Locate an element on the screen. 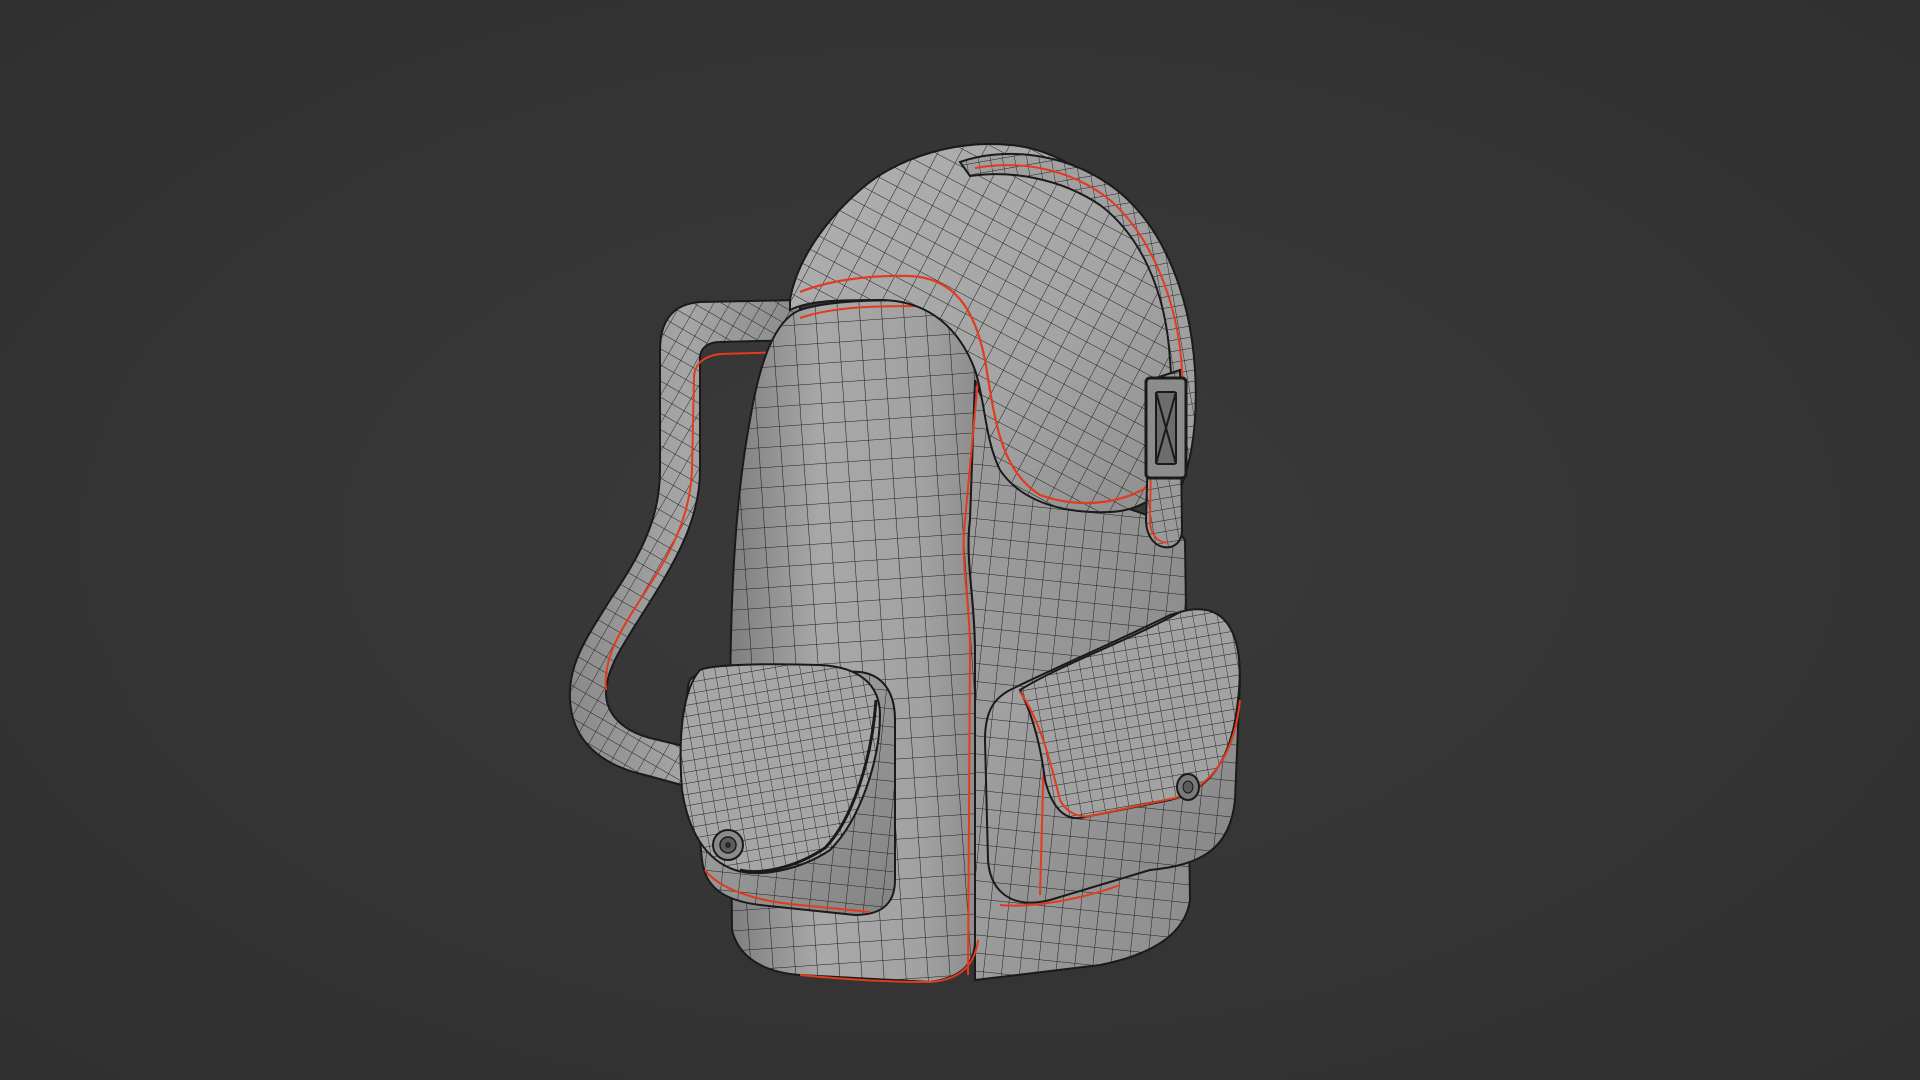  pocket-button is located at coordinates (1188, 787).